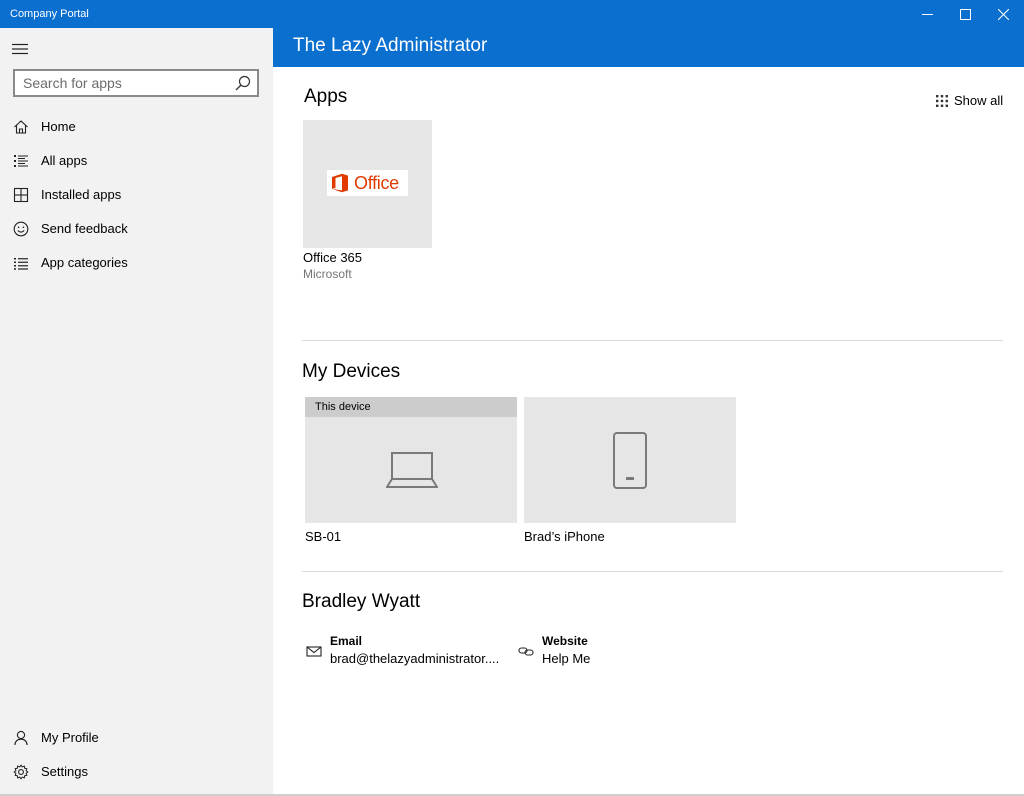  What do you see at coordinates (564, 536) in the screenshot?
I see `device-name: Brad’s iPhone` at bounding box center [564, 536].